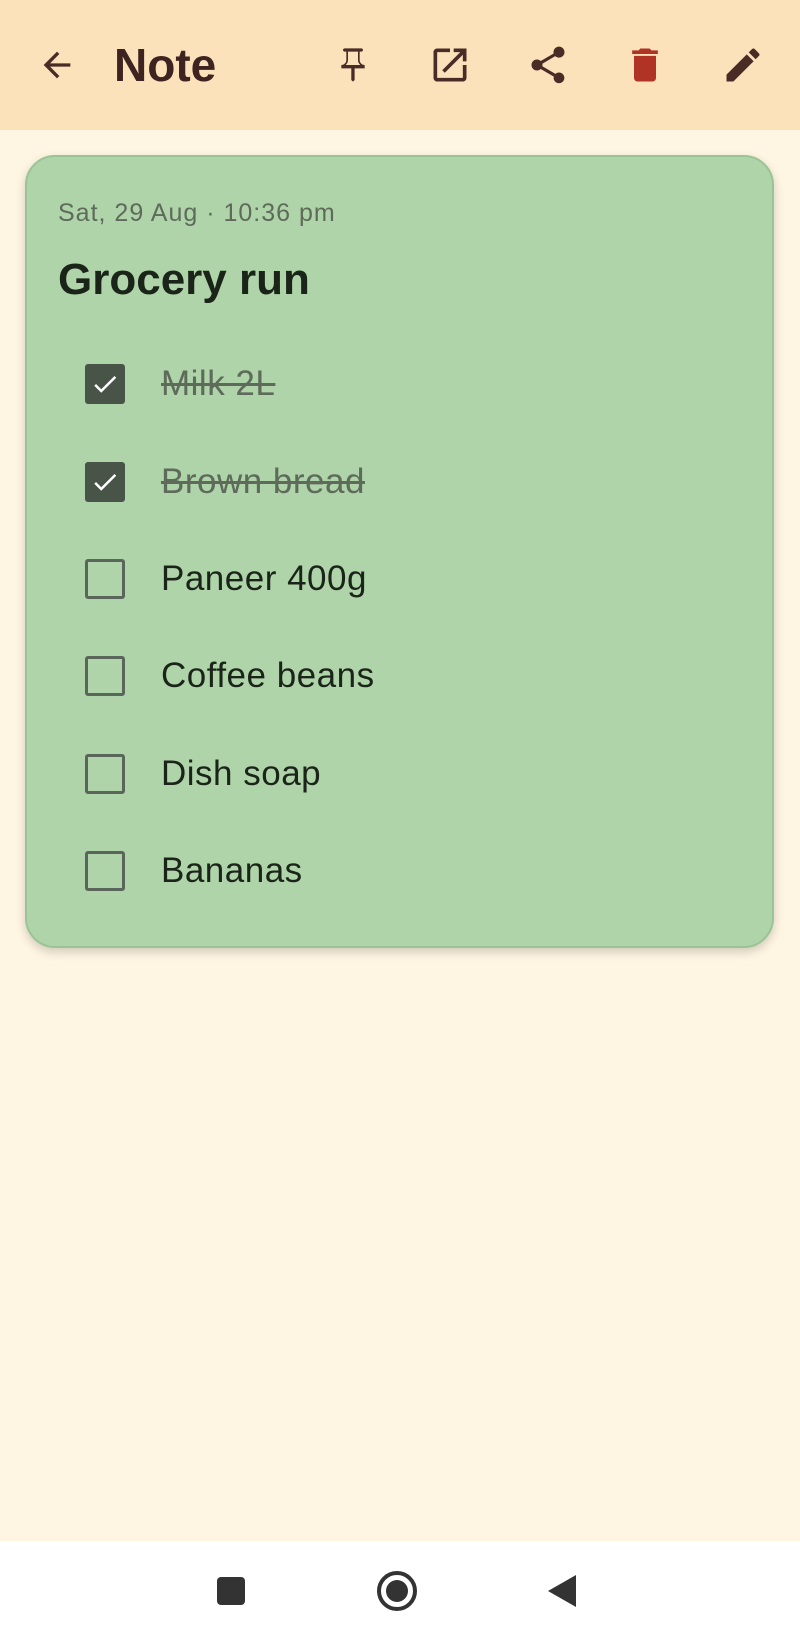  I want to click on home-button, so click(397, 1591).